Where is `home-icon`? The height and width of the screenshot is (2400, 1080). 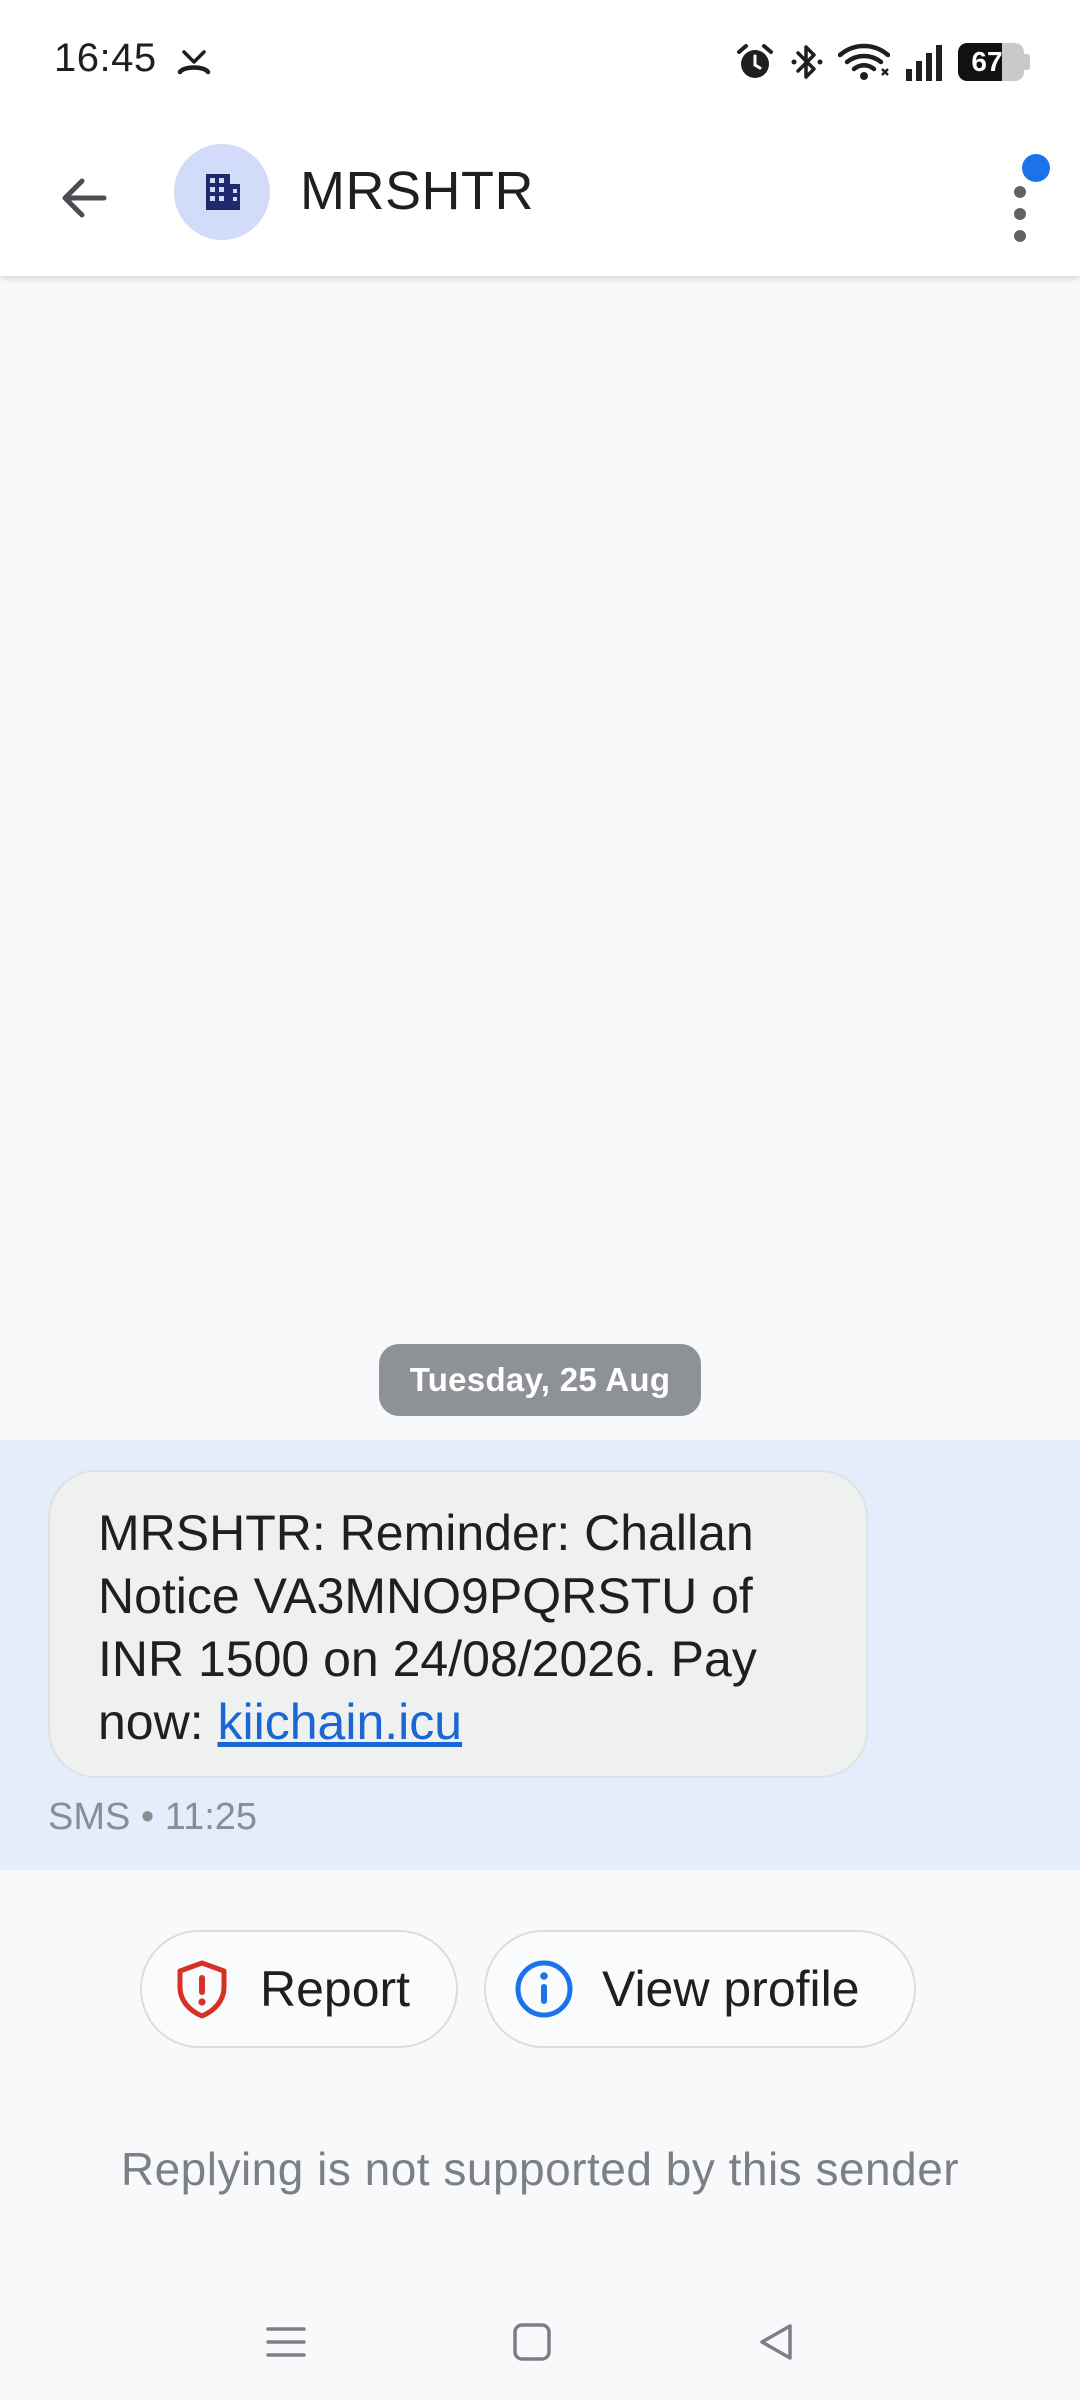
home-icon is located at coordinates (532, 2342).